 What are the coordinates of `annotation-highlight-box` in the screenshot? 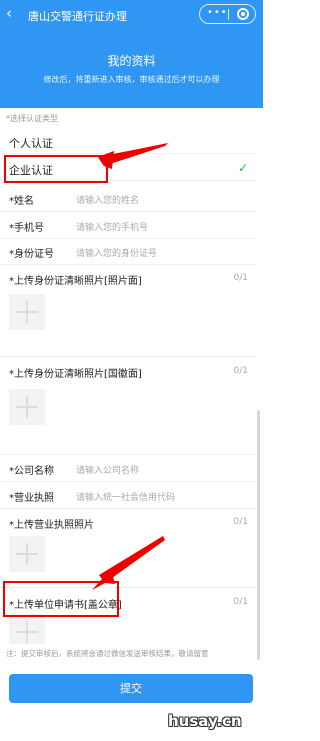 It's located at (61, 599).